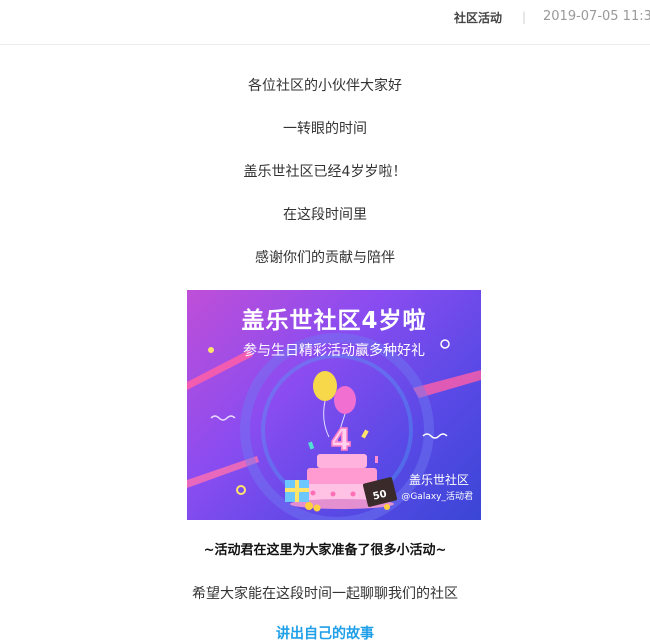  What do you see at coordinates (325, 386) in the screenshot?
I see `balloon-yellow` at bounding box center [325, 386].